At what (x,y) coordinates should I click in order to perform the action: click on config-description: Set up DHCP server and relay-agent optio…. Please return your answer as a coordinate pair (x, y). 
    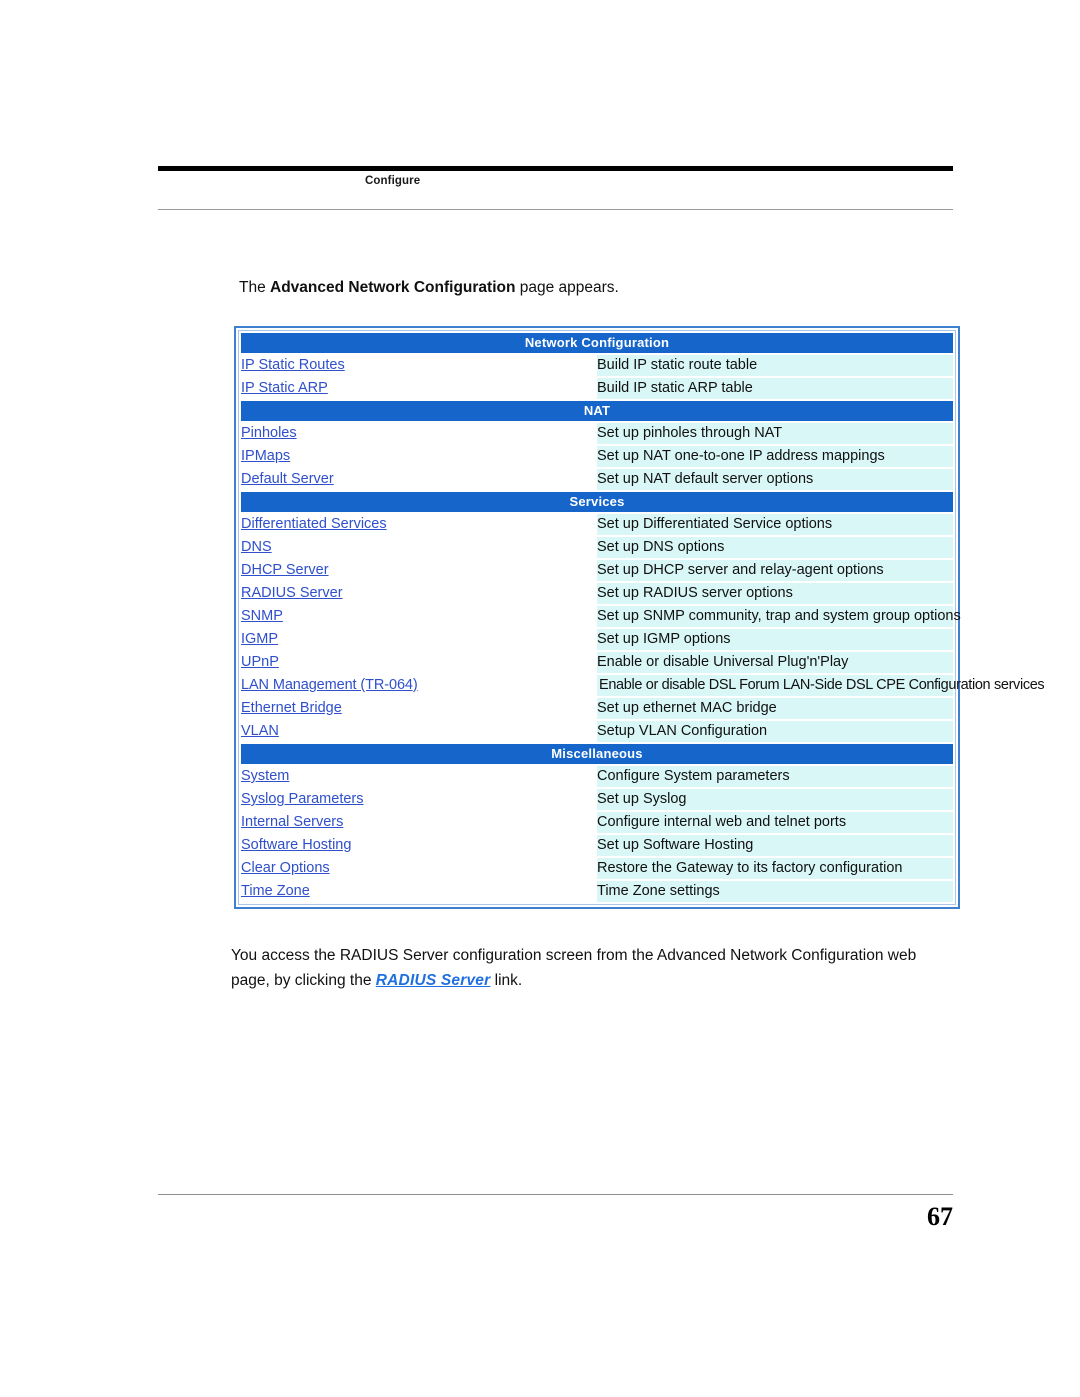
    Looking at the image, I should click on (775, 570).